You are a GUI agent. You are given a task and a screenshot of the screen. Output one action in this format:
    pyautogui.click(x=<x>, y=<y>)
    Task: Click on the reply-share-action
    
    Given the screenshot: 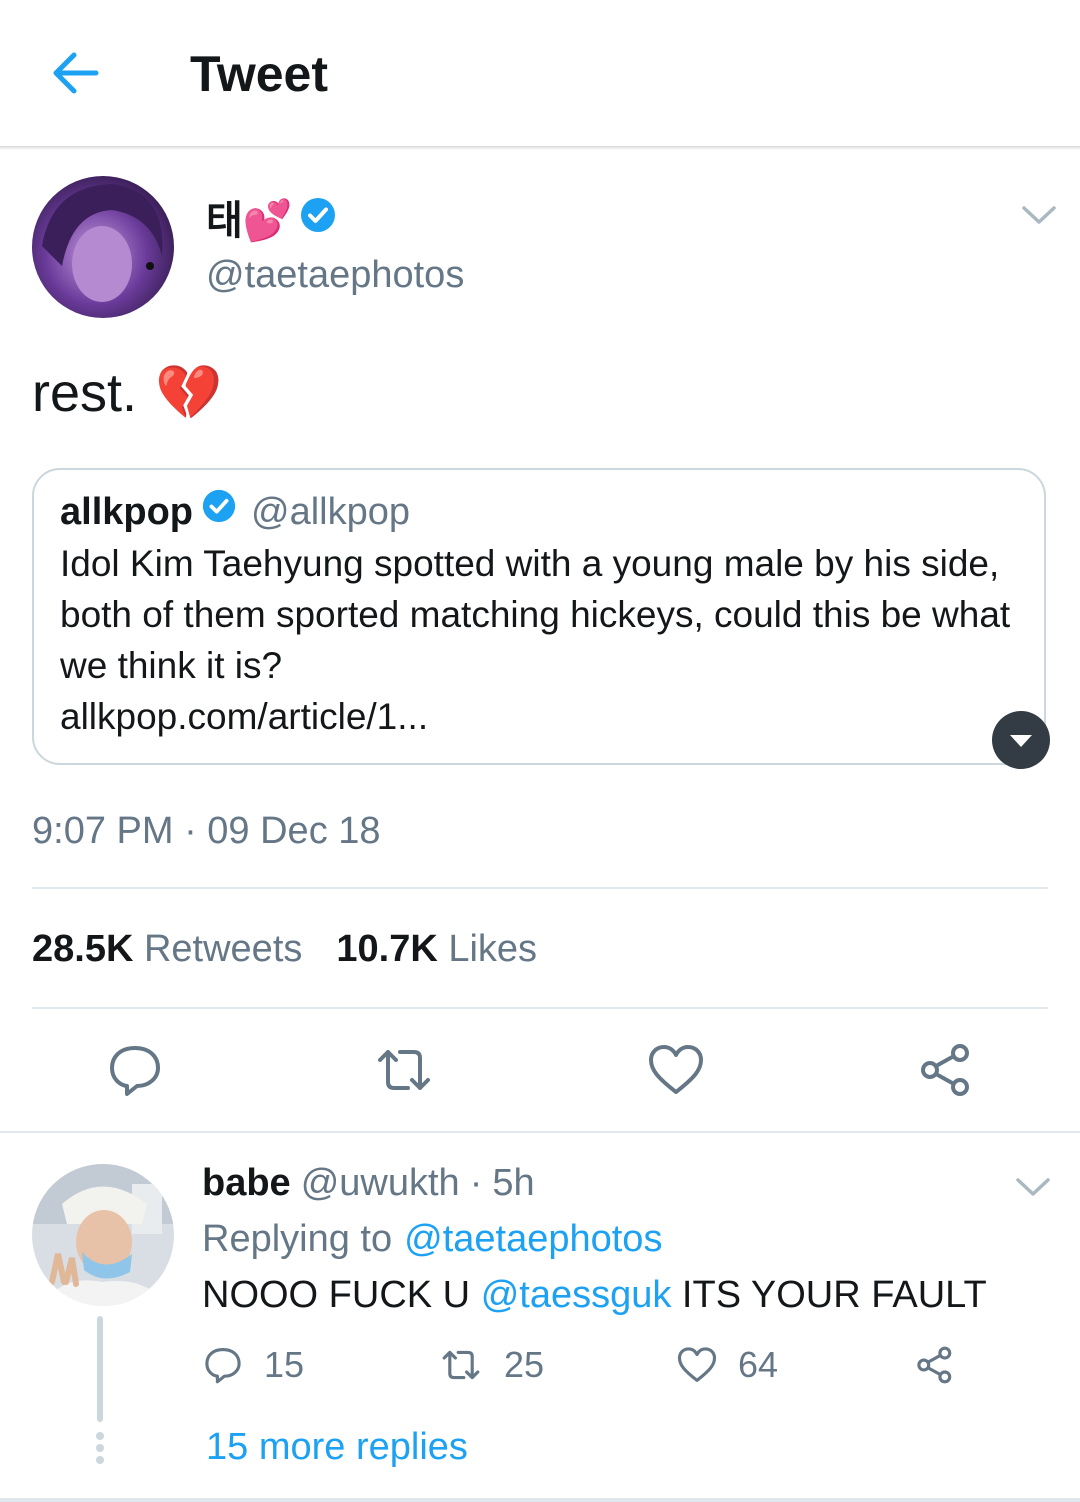 What is the action you would take?
    pyautogui.click(x=935, y=1365)
    